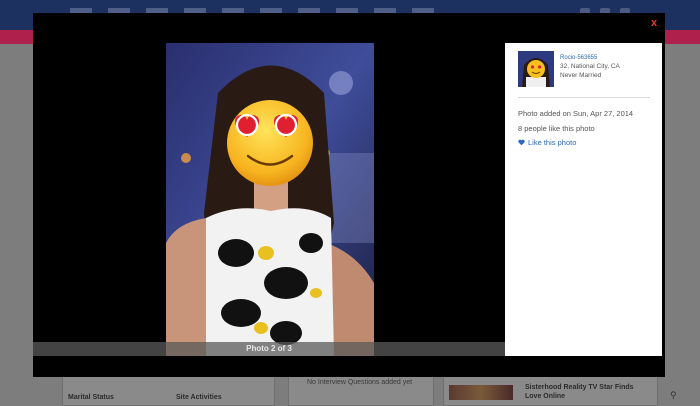 The height and width of the screenshot is (406, 700). I want to click on news-headline-line1: Sisterhood Reality TV Star Finds, so click(579, 387).